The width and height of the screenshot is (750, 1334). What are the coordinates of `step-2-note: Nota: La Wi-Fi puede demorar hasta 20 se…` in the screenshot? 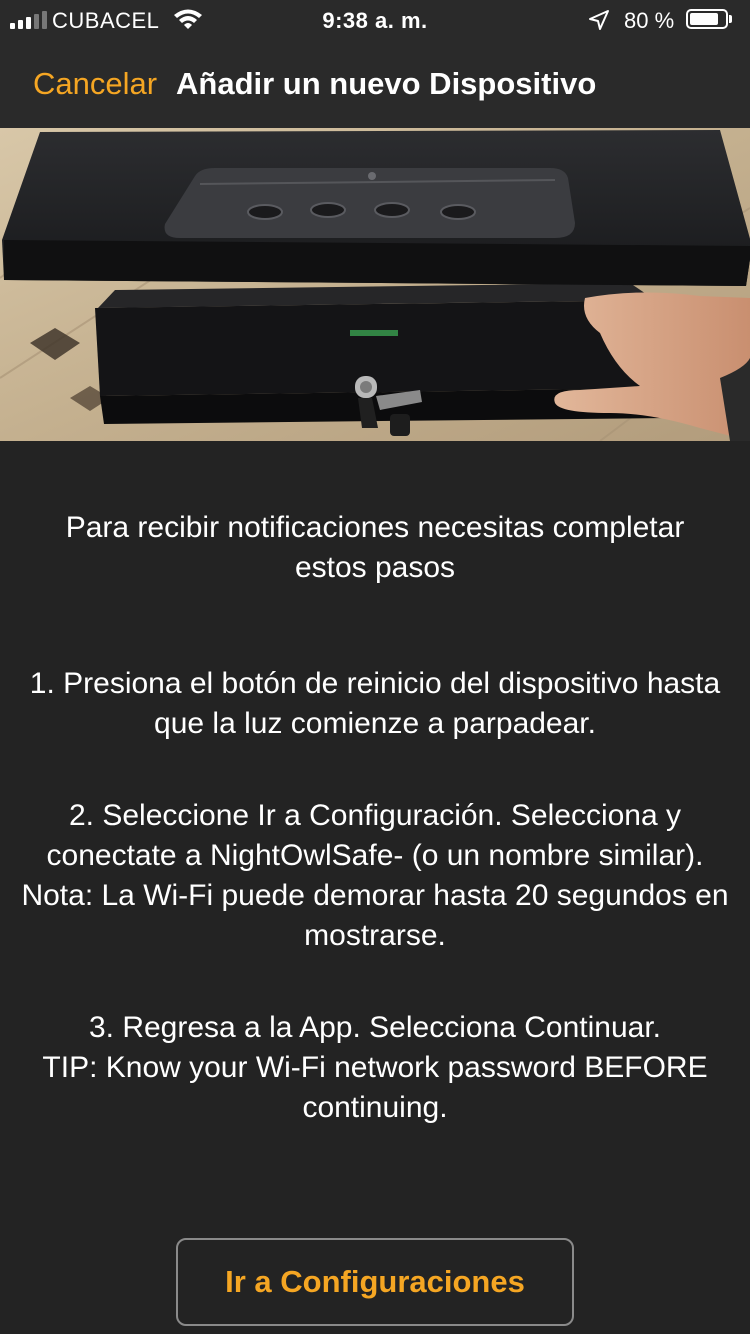 It's located at (375, 915).